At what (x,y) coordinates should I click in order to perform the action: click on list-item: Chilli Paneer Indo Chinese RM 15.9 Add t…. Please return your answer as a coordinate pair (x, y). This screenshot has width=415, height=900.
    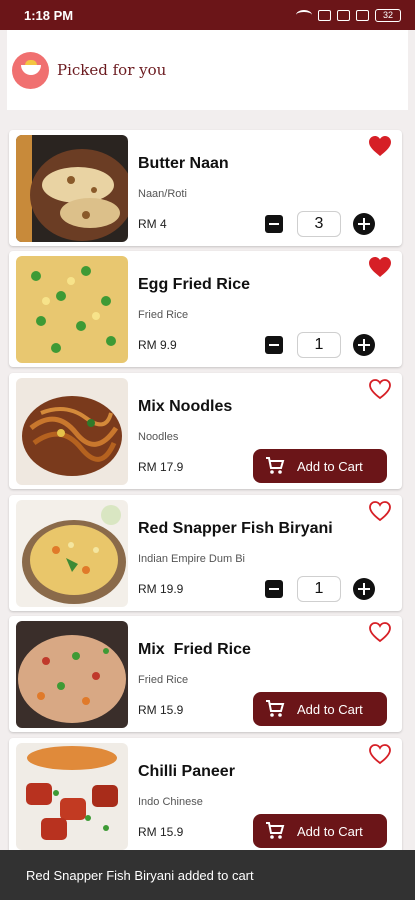
    Looking at the image, I should click on (205, 794).